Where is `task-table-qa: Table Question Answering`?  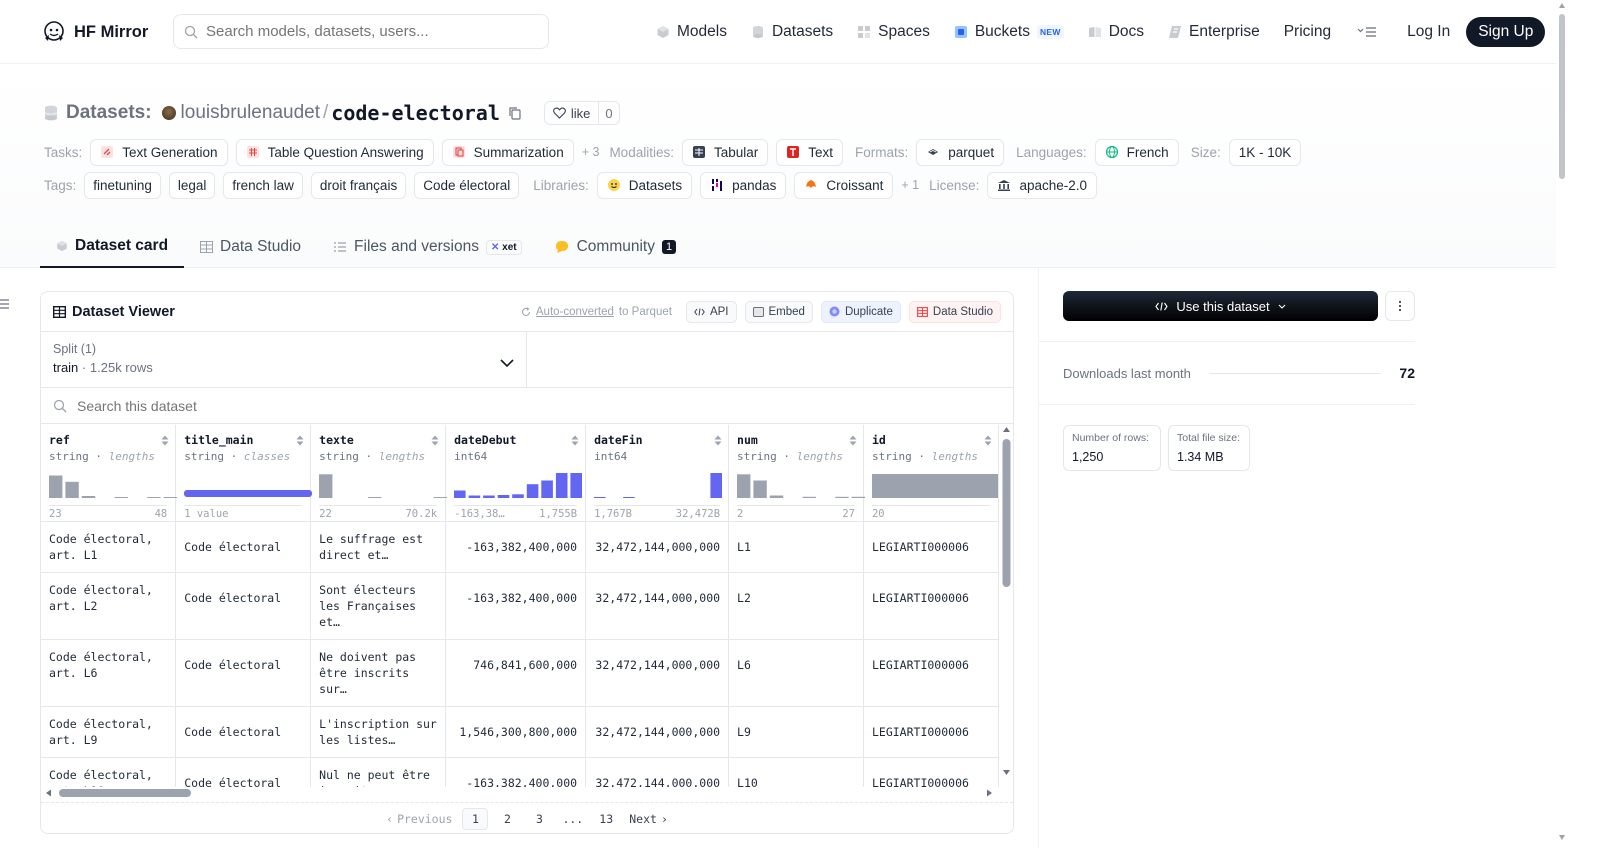 task-table-qa: Table Question Answering is located at coordinates (334, 152).